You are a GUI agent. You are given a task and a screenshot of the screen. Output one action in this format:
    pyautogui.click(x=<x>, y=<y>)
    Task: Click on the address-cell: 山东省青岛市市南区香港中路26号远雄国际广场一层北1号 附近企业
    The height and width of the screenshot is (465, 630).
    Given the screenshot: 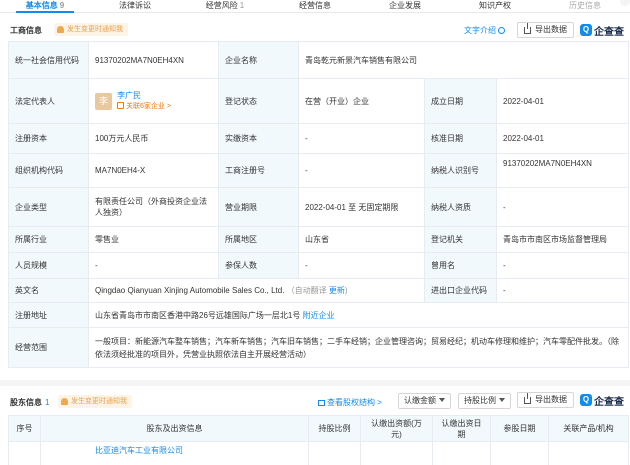 What is the action you would take?
    pyautogui.click(x=358, y=315)
    